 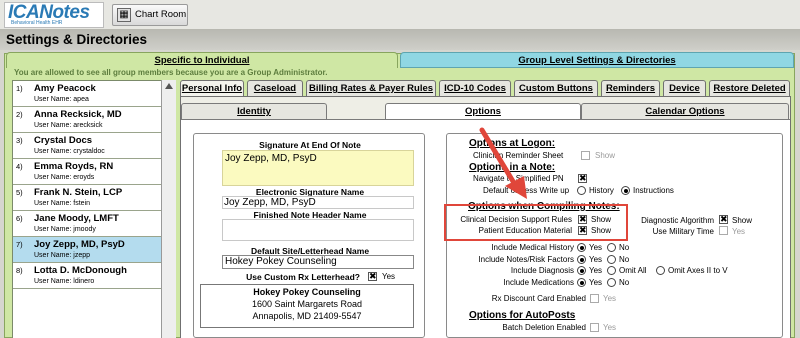 I want to click on tab-identity: Identity, so click(x=254, y=111).